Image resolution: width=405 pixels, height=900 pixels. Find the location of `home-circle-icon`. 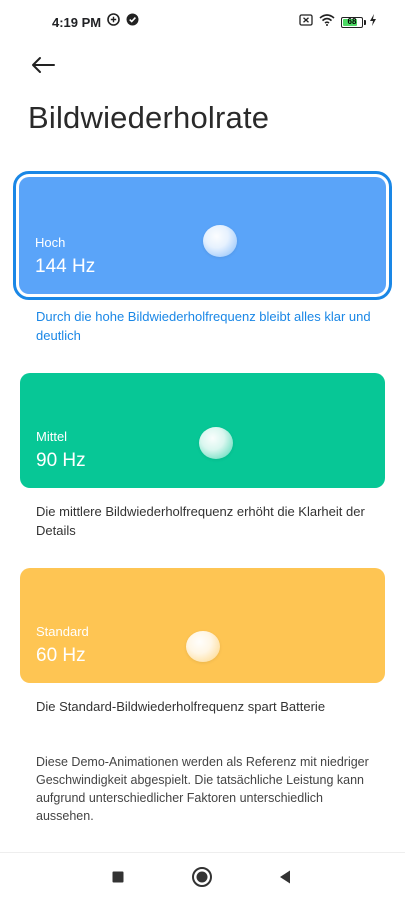

home-circle-icon is located at coordinates (202, 877).